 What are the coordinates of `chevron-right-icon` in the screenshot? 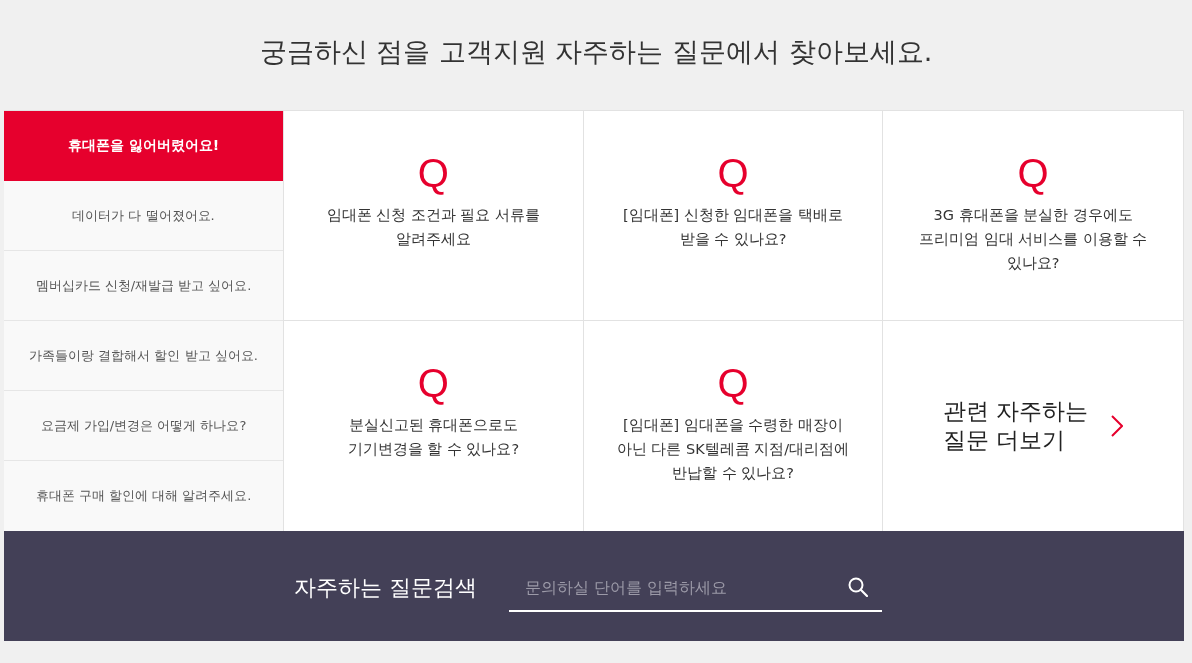 It's located at (1117, 426).